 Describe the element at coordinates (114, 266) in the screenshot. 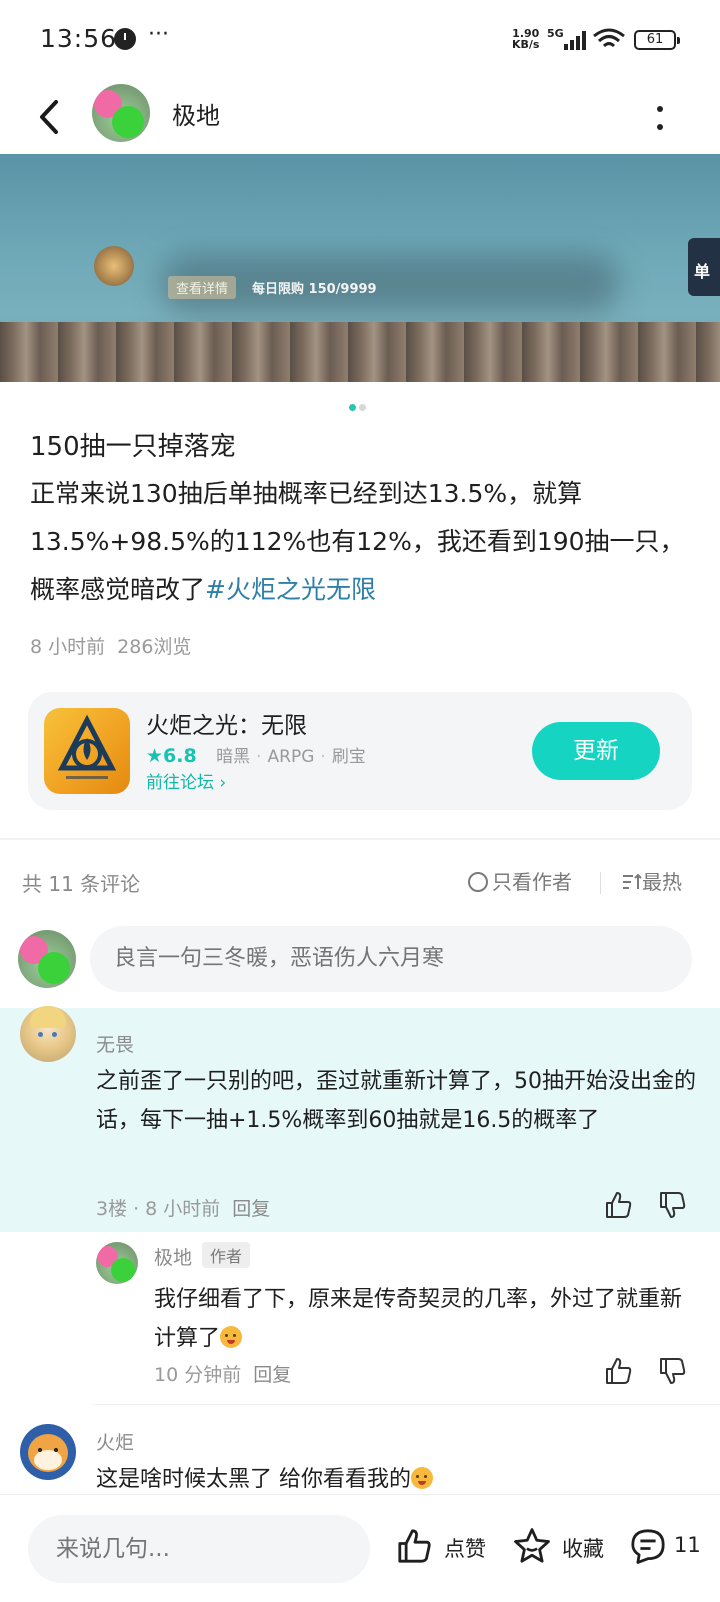

I see `image-game-icon` at that location.